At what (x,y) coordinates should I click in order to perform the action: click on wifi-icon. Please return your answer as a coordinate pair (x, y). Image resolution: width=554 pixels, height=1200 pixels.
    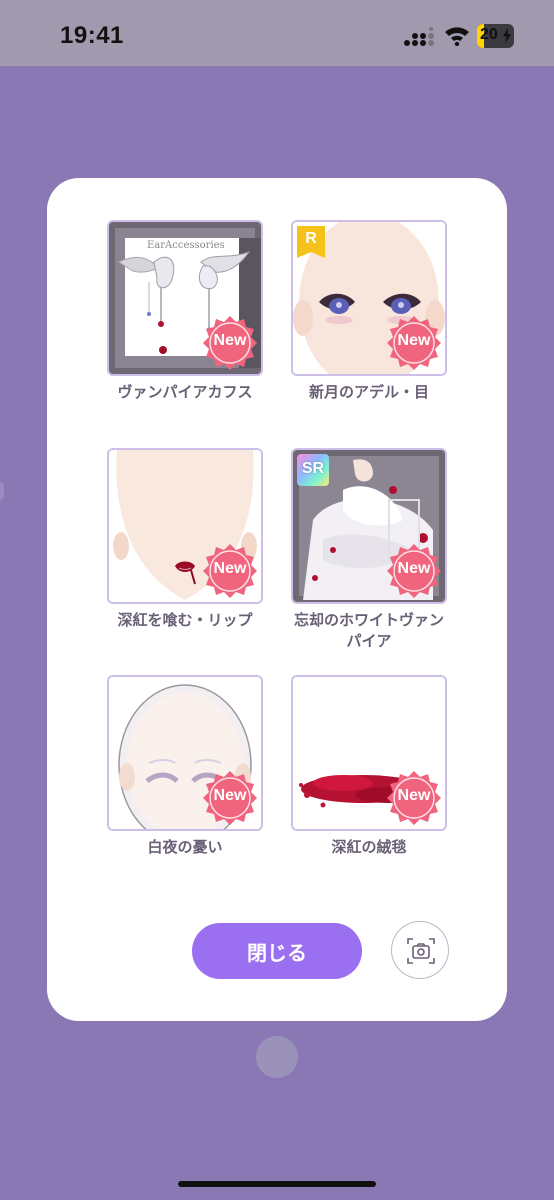
    Looking at the image, I should click on (457, 36).